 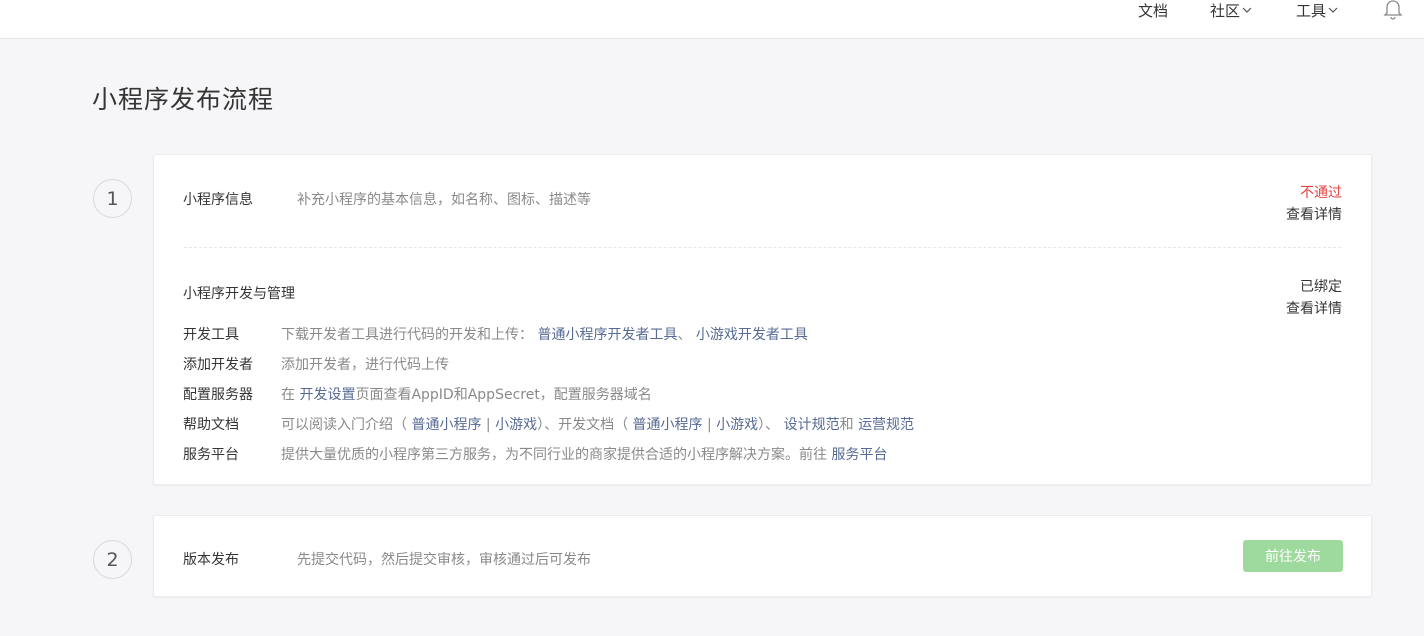 I want to click on link-intro-mini-game: 小游戏, so click(x=516, y=425).